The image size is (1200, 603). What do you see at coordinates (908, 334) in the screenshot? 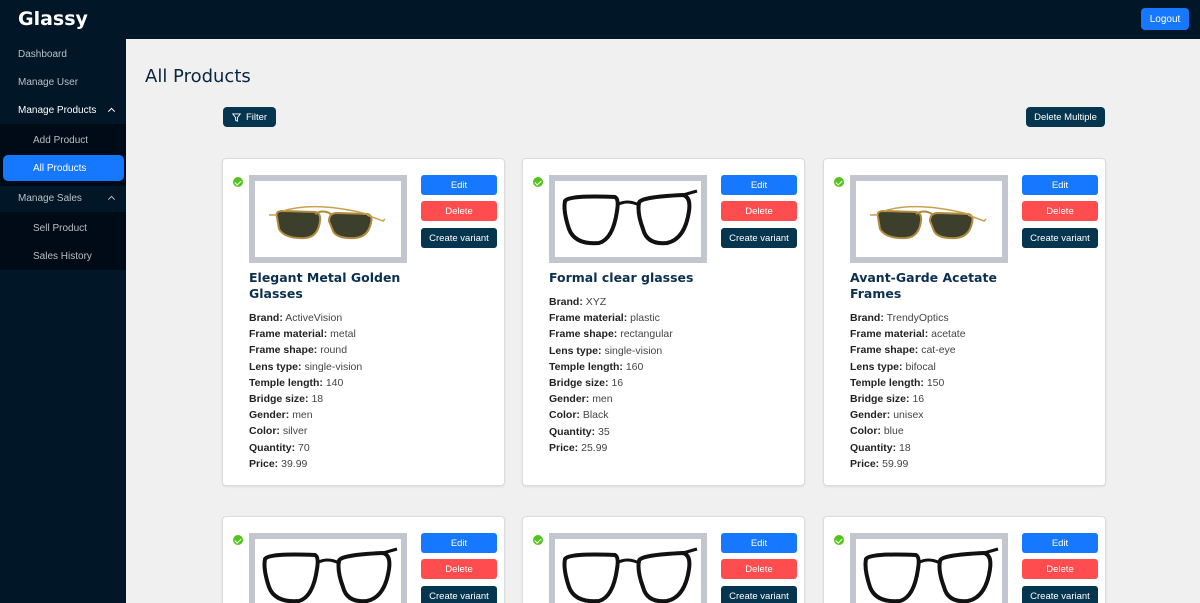
I see `attr-frame-material: Frame material: acetate` at bounding box center [908, 334].